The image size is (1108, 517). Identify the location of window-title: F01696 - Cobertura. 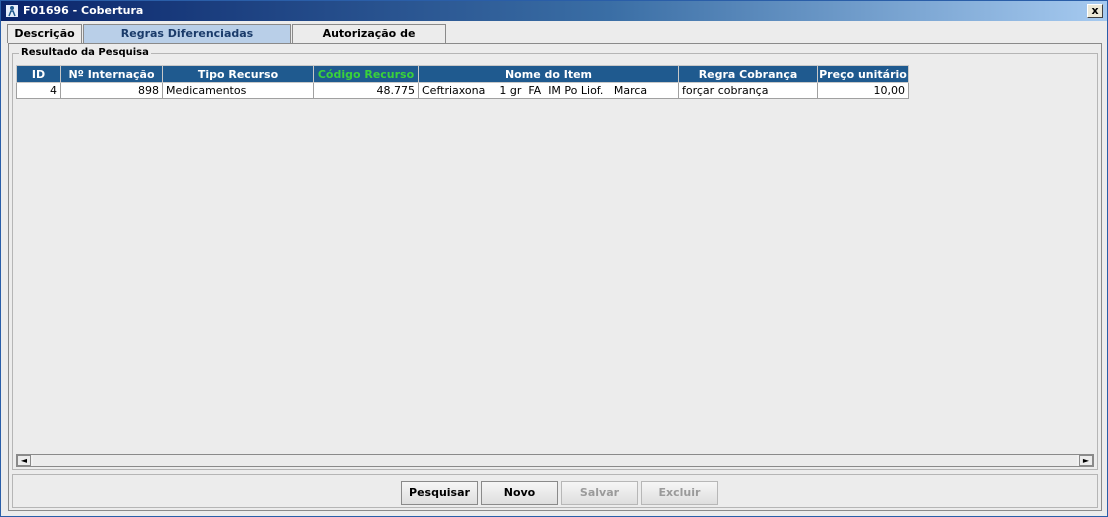
(83, 10).